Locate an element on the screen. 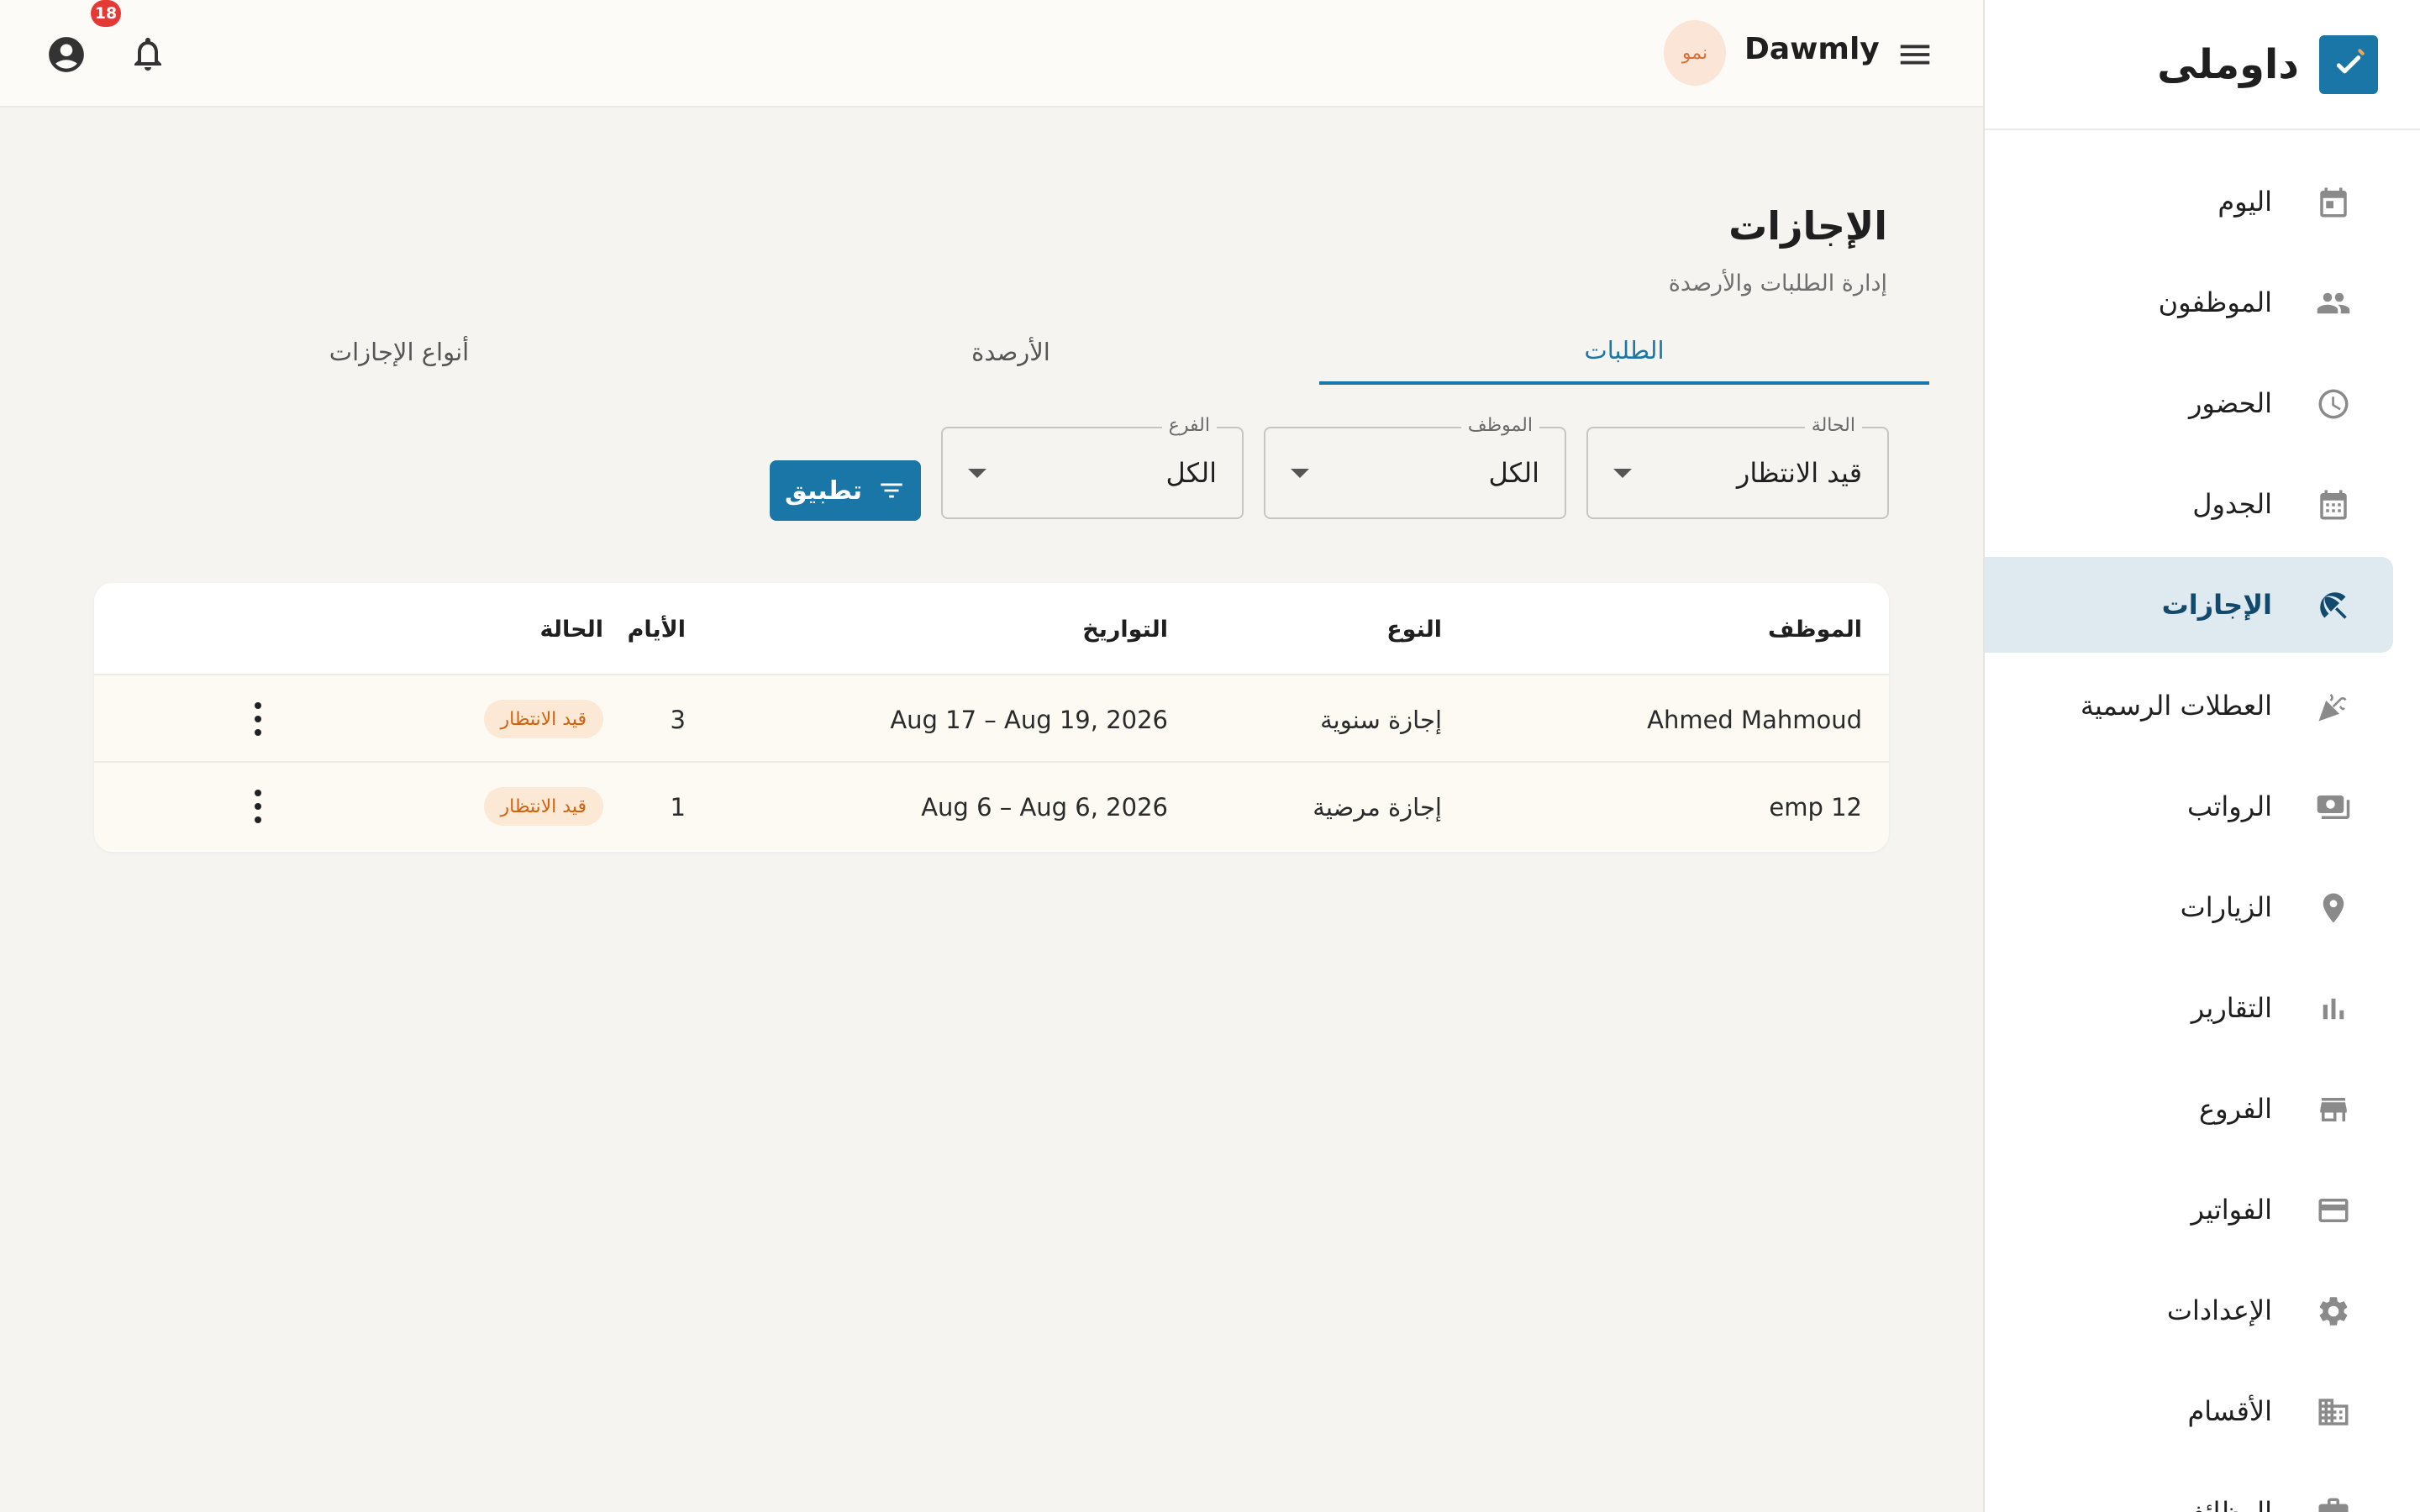 This screenshot has height=1512, width=2420. cell-type: إجازة سنوية is located at coordinates (1381, 720).